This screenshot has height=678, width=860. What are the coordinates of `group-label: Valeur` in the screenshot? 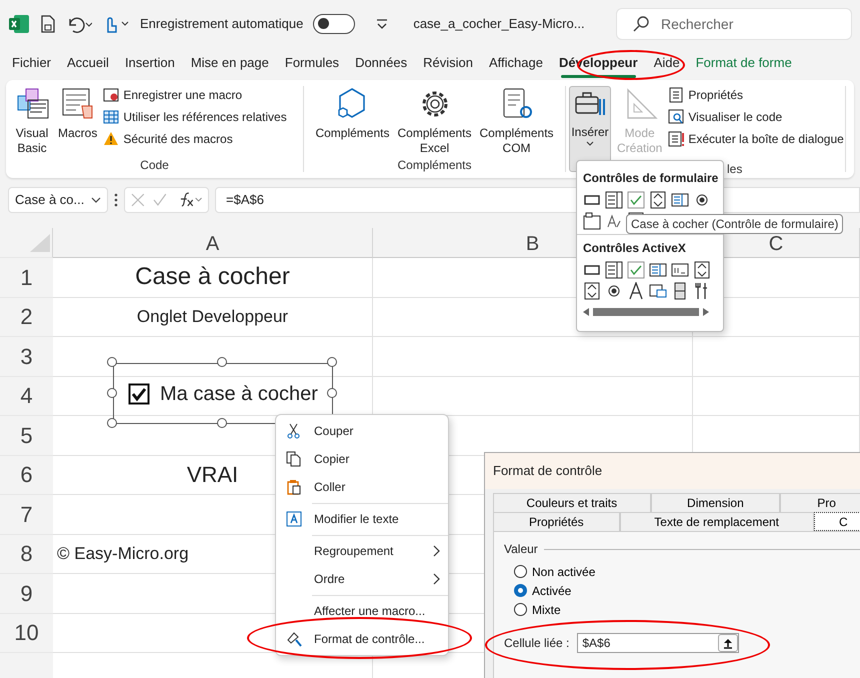 It's located at (521, 549).